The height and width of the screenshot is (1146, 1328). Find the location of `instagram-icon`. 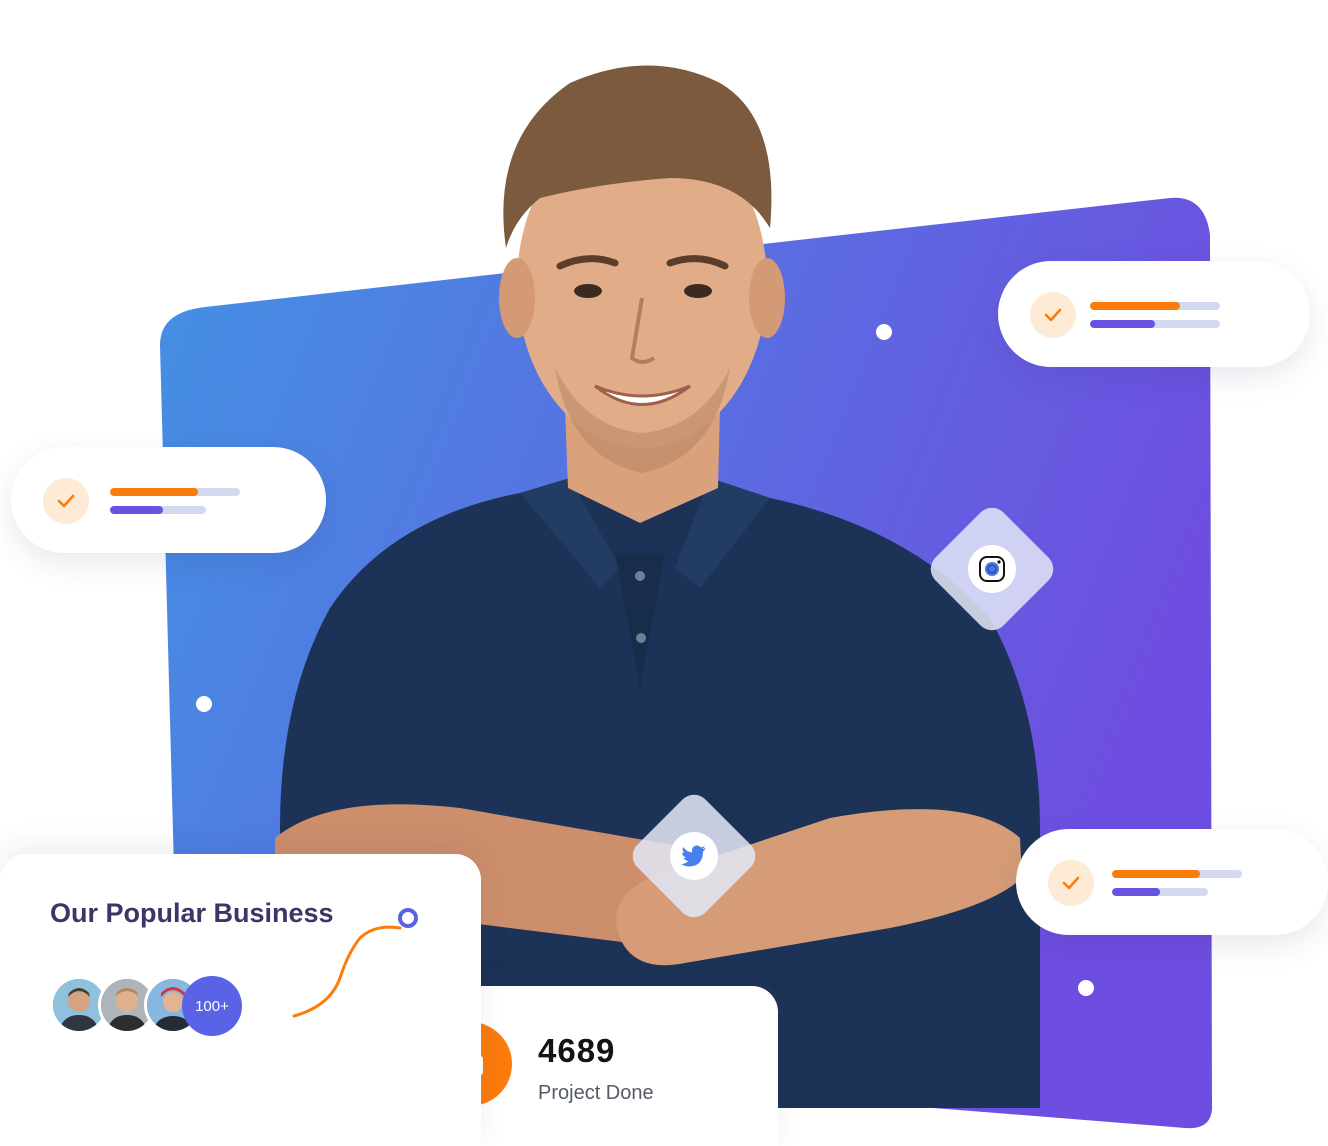

instagram-icon is located at coordinates (992, 569).